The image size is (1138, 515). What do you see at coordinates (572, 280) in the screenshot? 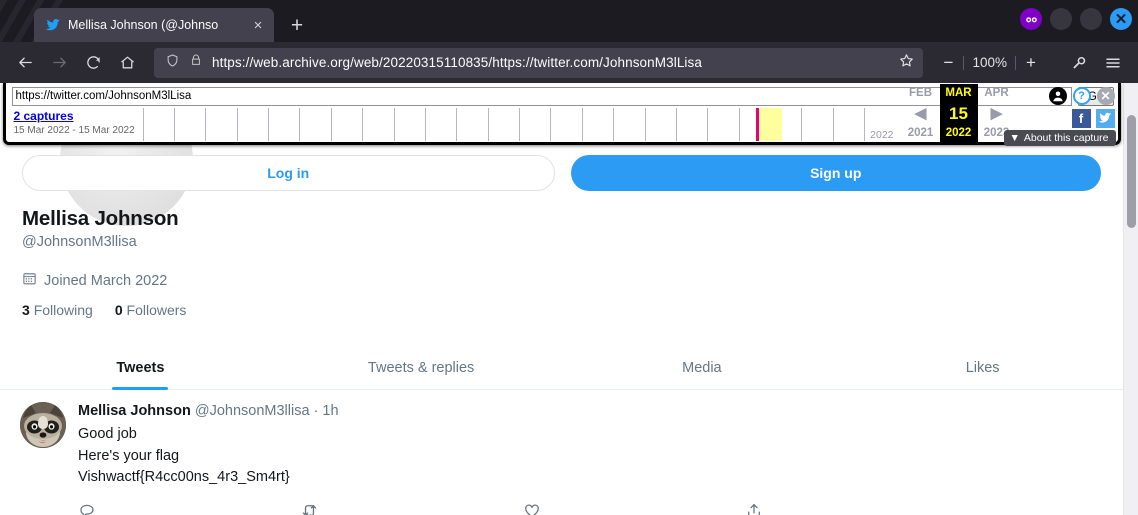
I see `profile-joined-date: Joined March 2022` at bounding box center [572, 280].